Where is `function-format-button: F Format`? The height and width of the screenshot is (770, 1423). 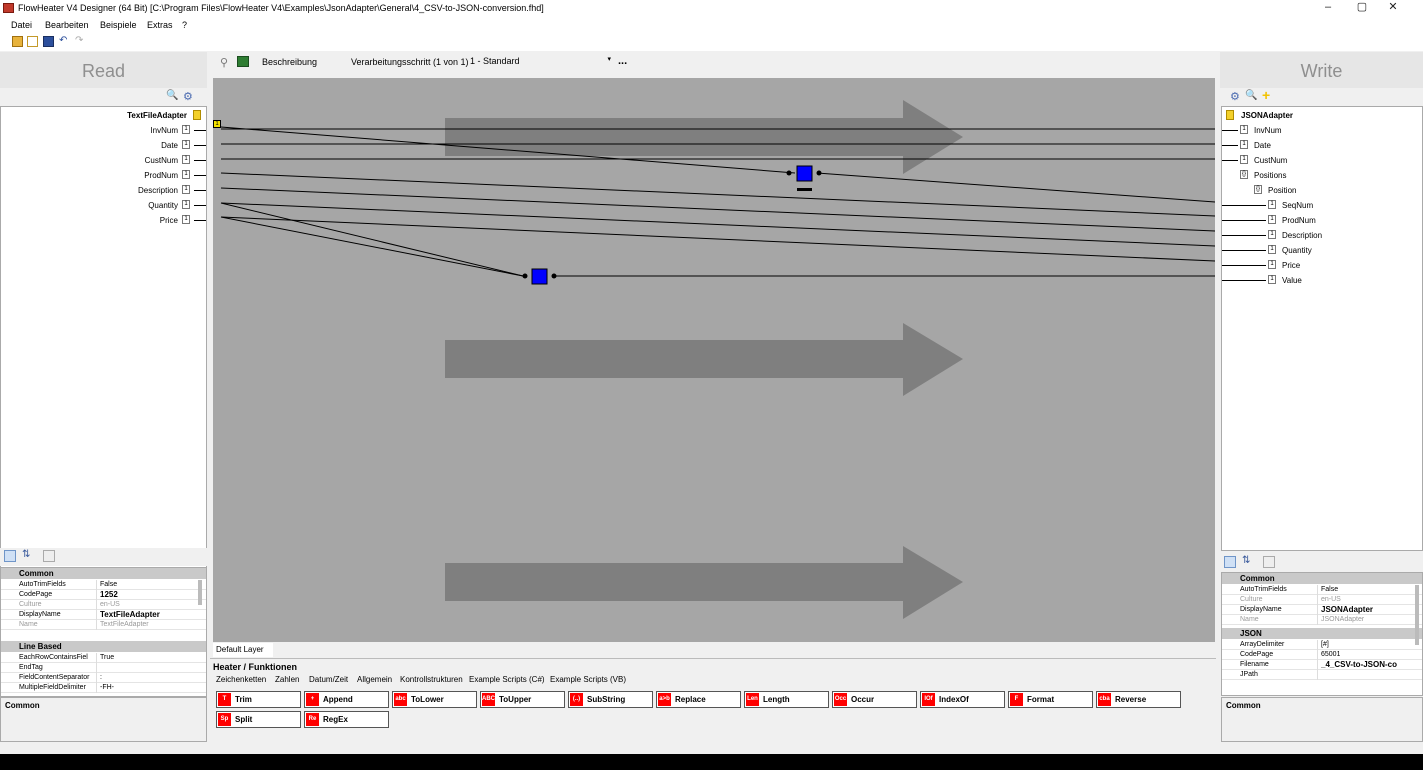 function-format-button: F Format is located at coordinates (1050, 699).